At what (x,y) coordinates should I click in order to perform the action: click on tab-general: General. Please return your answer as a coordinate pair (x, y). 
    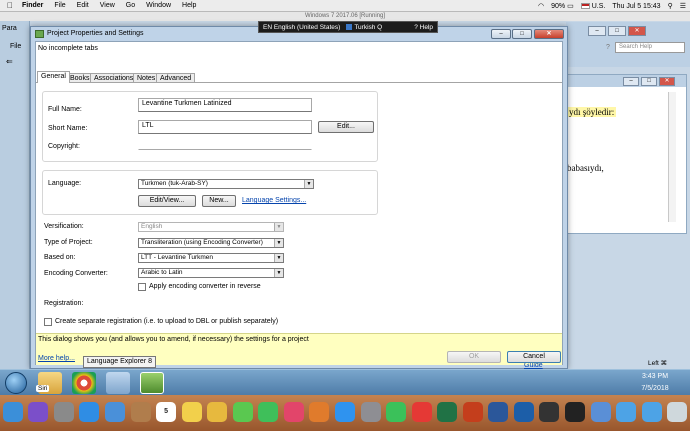
    Looking at the image, I should click on (53, 77).